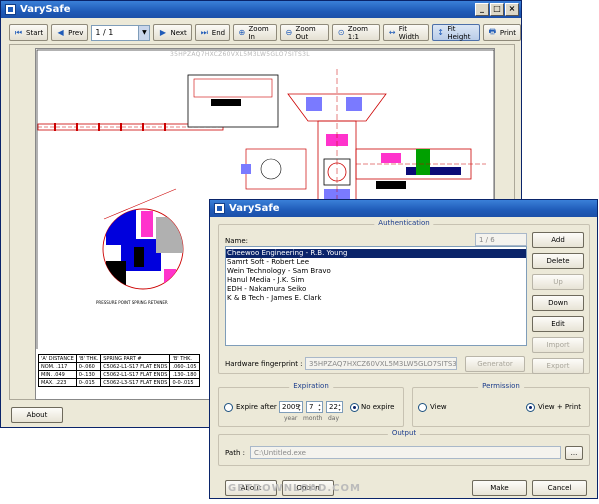 This screenshot has width=599, height=504. Describe the element at coordinates (404, 223) in the screenshot. I see `authentication-legend: Authentication` at that location.